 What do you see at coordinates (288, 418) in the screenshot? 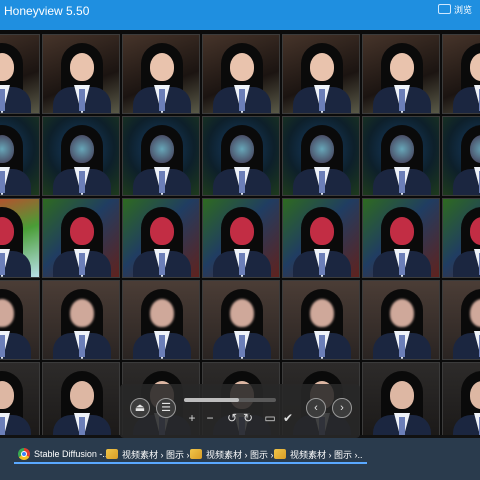
I see `check-icon: ✔` at bounding box center [288, 418].